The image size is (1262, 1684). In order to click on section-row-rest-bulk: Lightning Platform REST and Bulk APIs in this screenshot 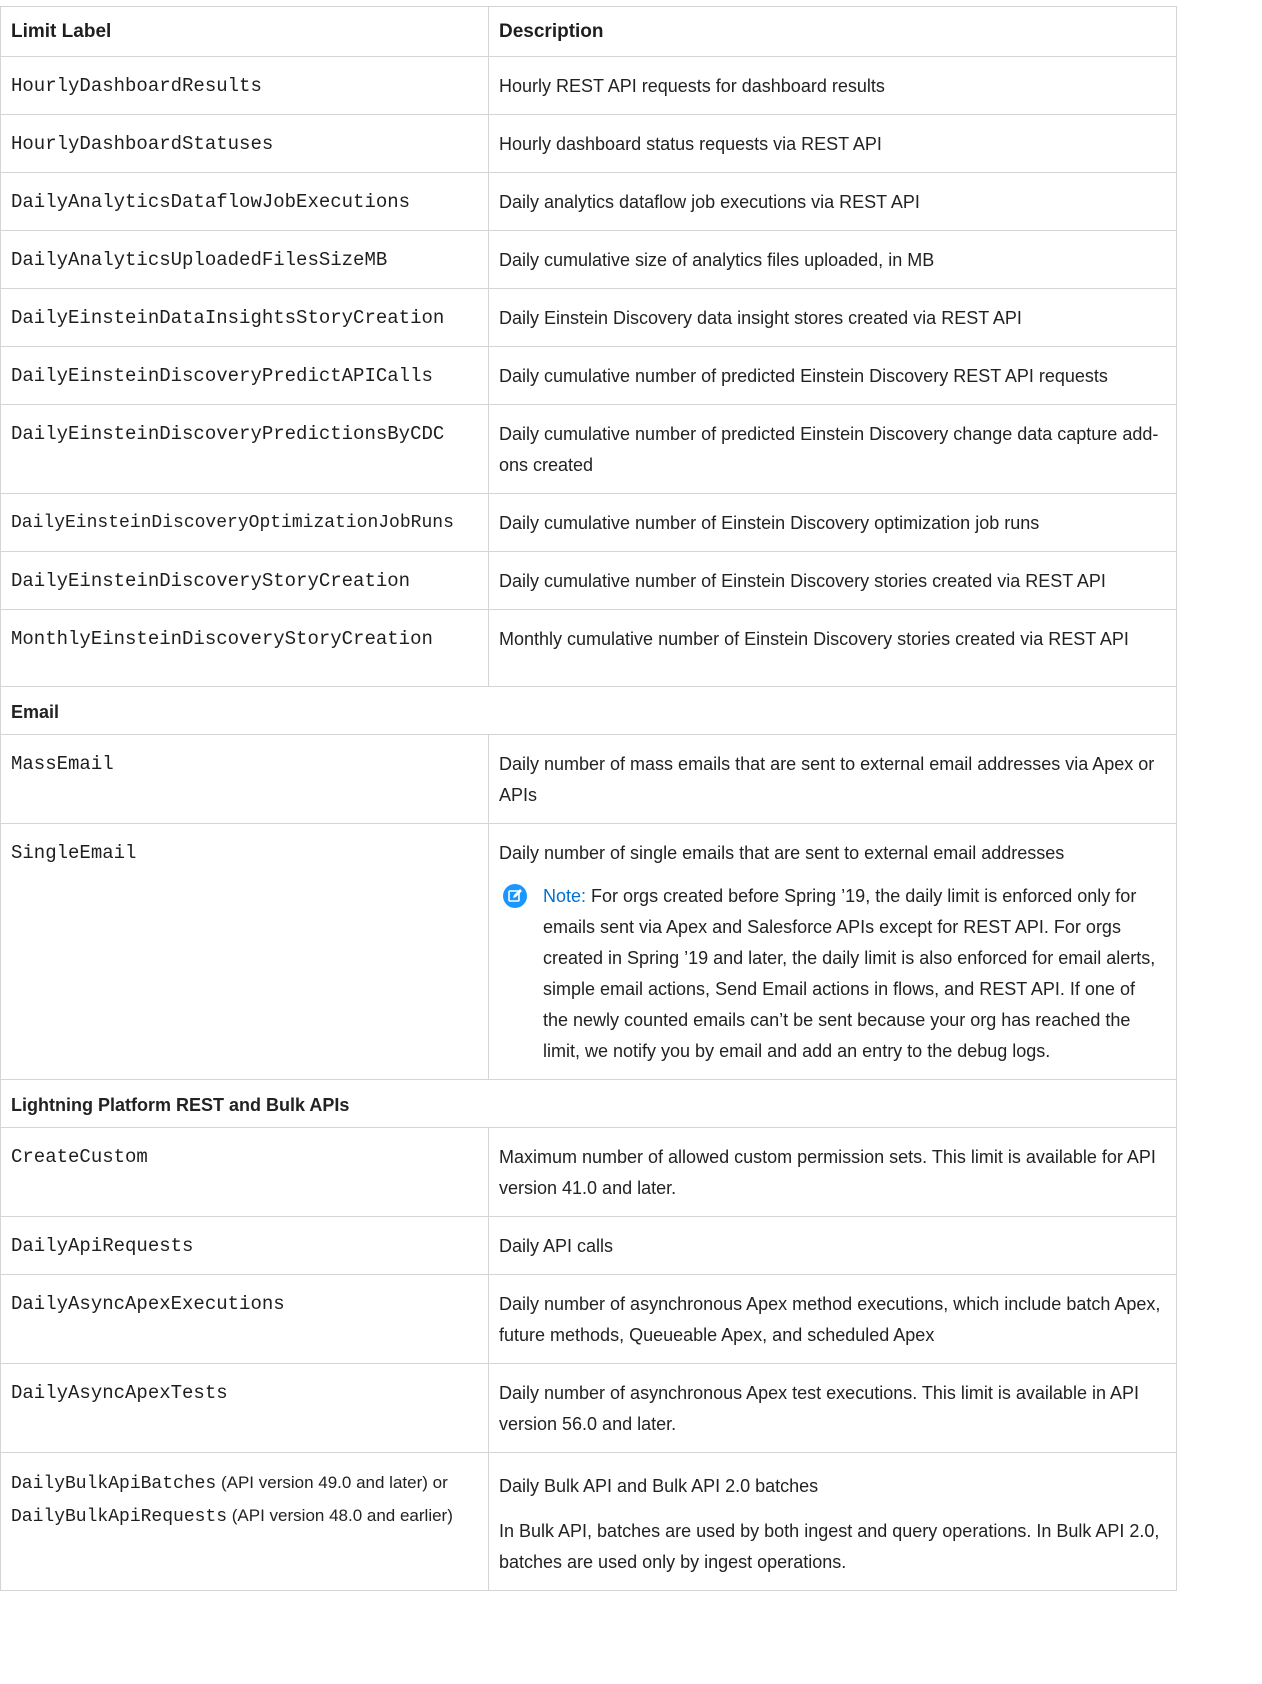, I will do `click(588, 1103)`.